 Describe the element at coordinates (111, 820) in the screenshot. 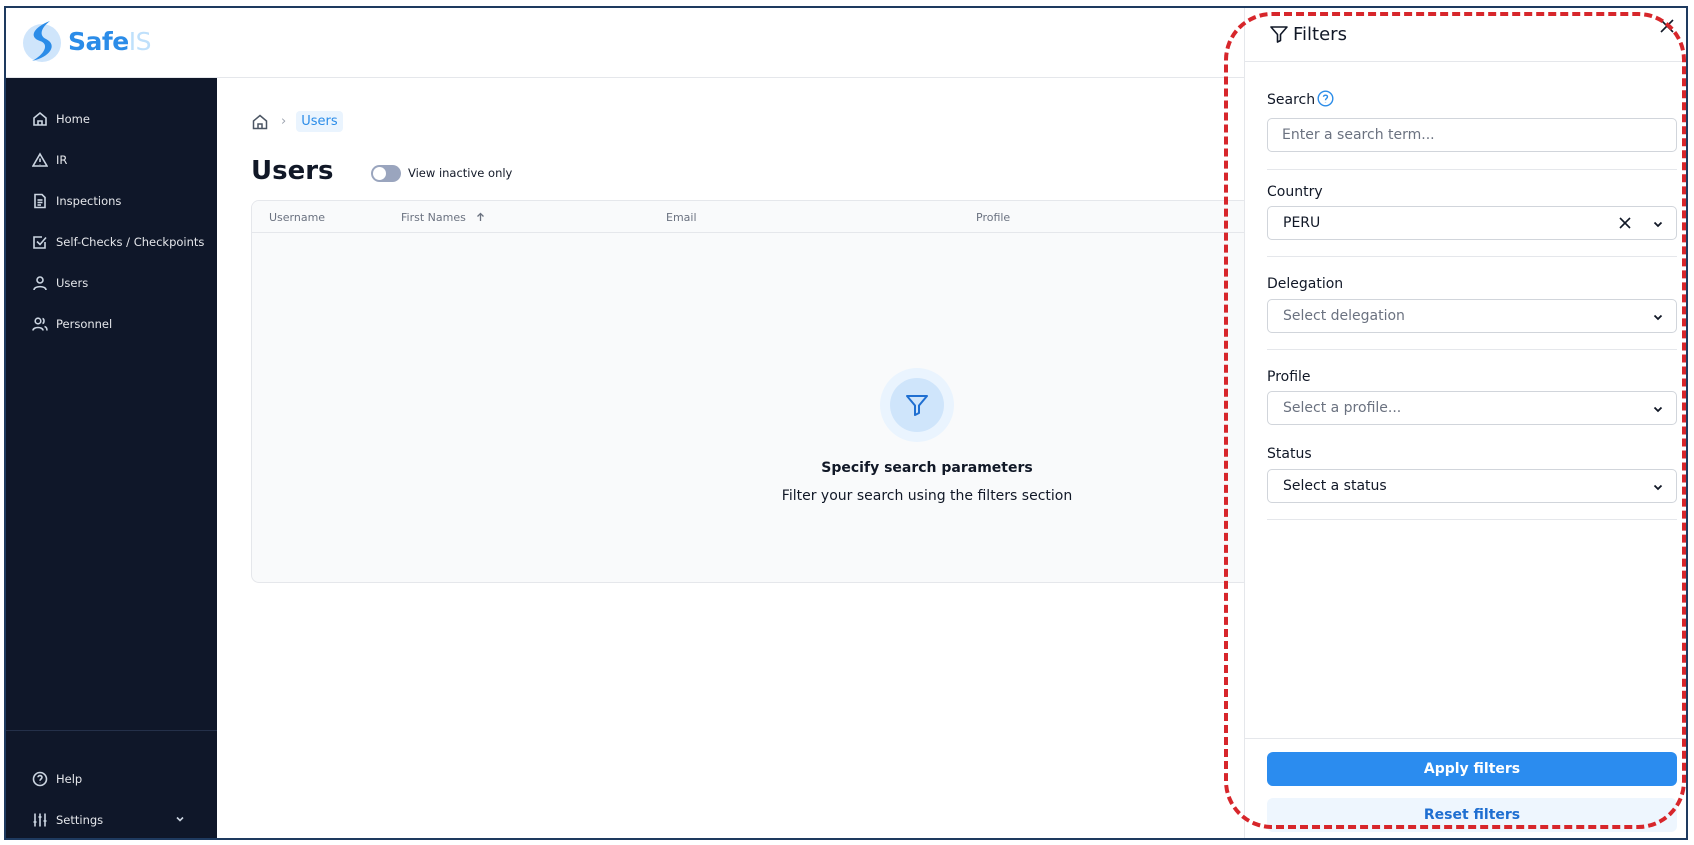

I see `sidebar-item-settings: Settings` at that location.